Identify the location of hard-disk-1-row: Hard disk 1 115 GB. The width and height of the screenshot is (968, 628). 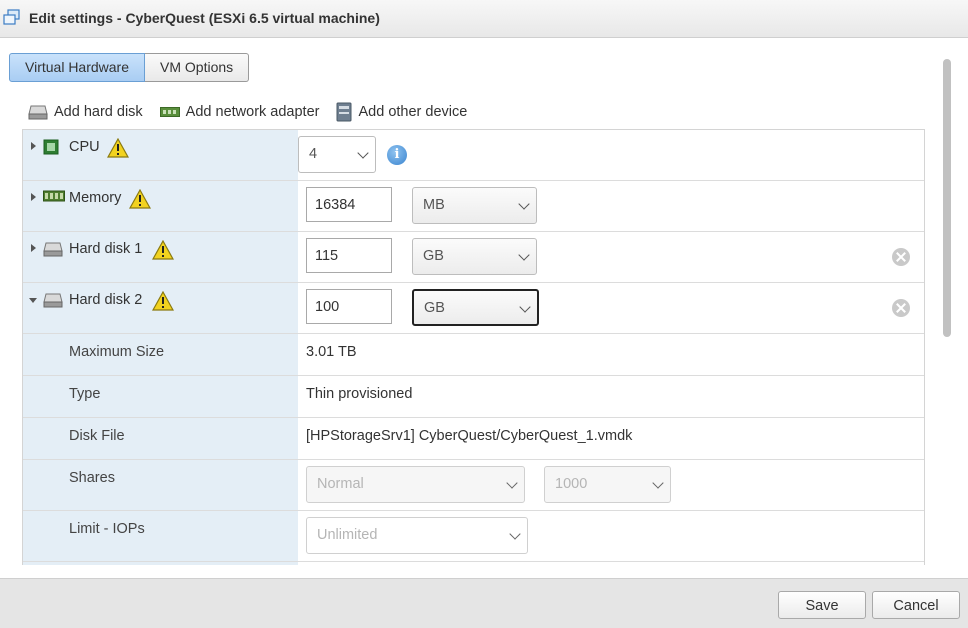
(473, 257).